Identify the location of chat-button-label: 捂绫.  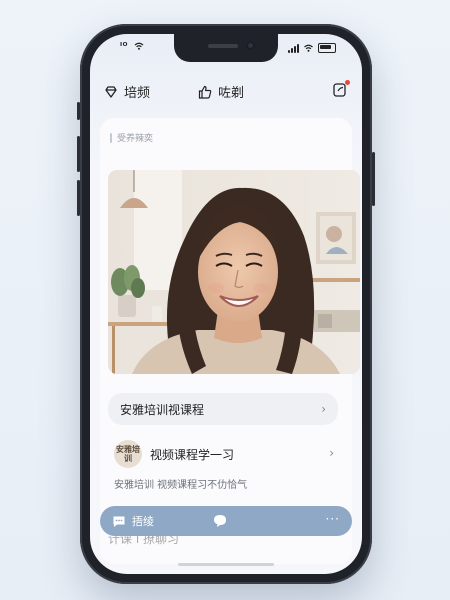
(143, 521).